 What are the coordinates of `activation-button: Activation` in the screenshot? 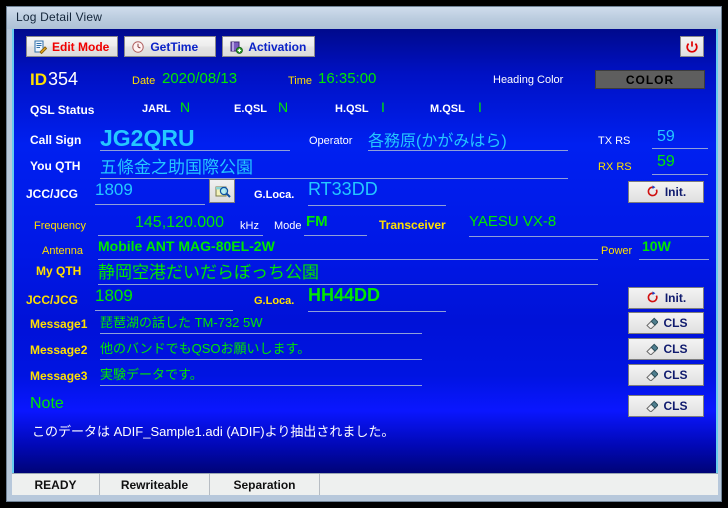 It's located at (269, 46).